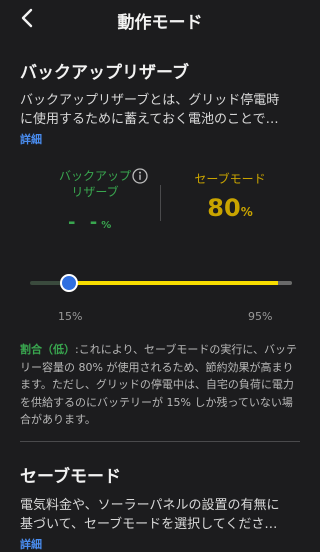  Describe the element at coordinates (160, 441) in the screenshot. I see `section-divider` at that location.